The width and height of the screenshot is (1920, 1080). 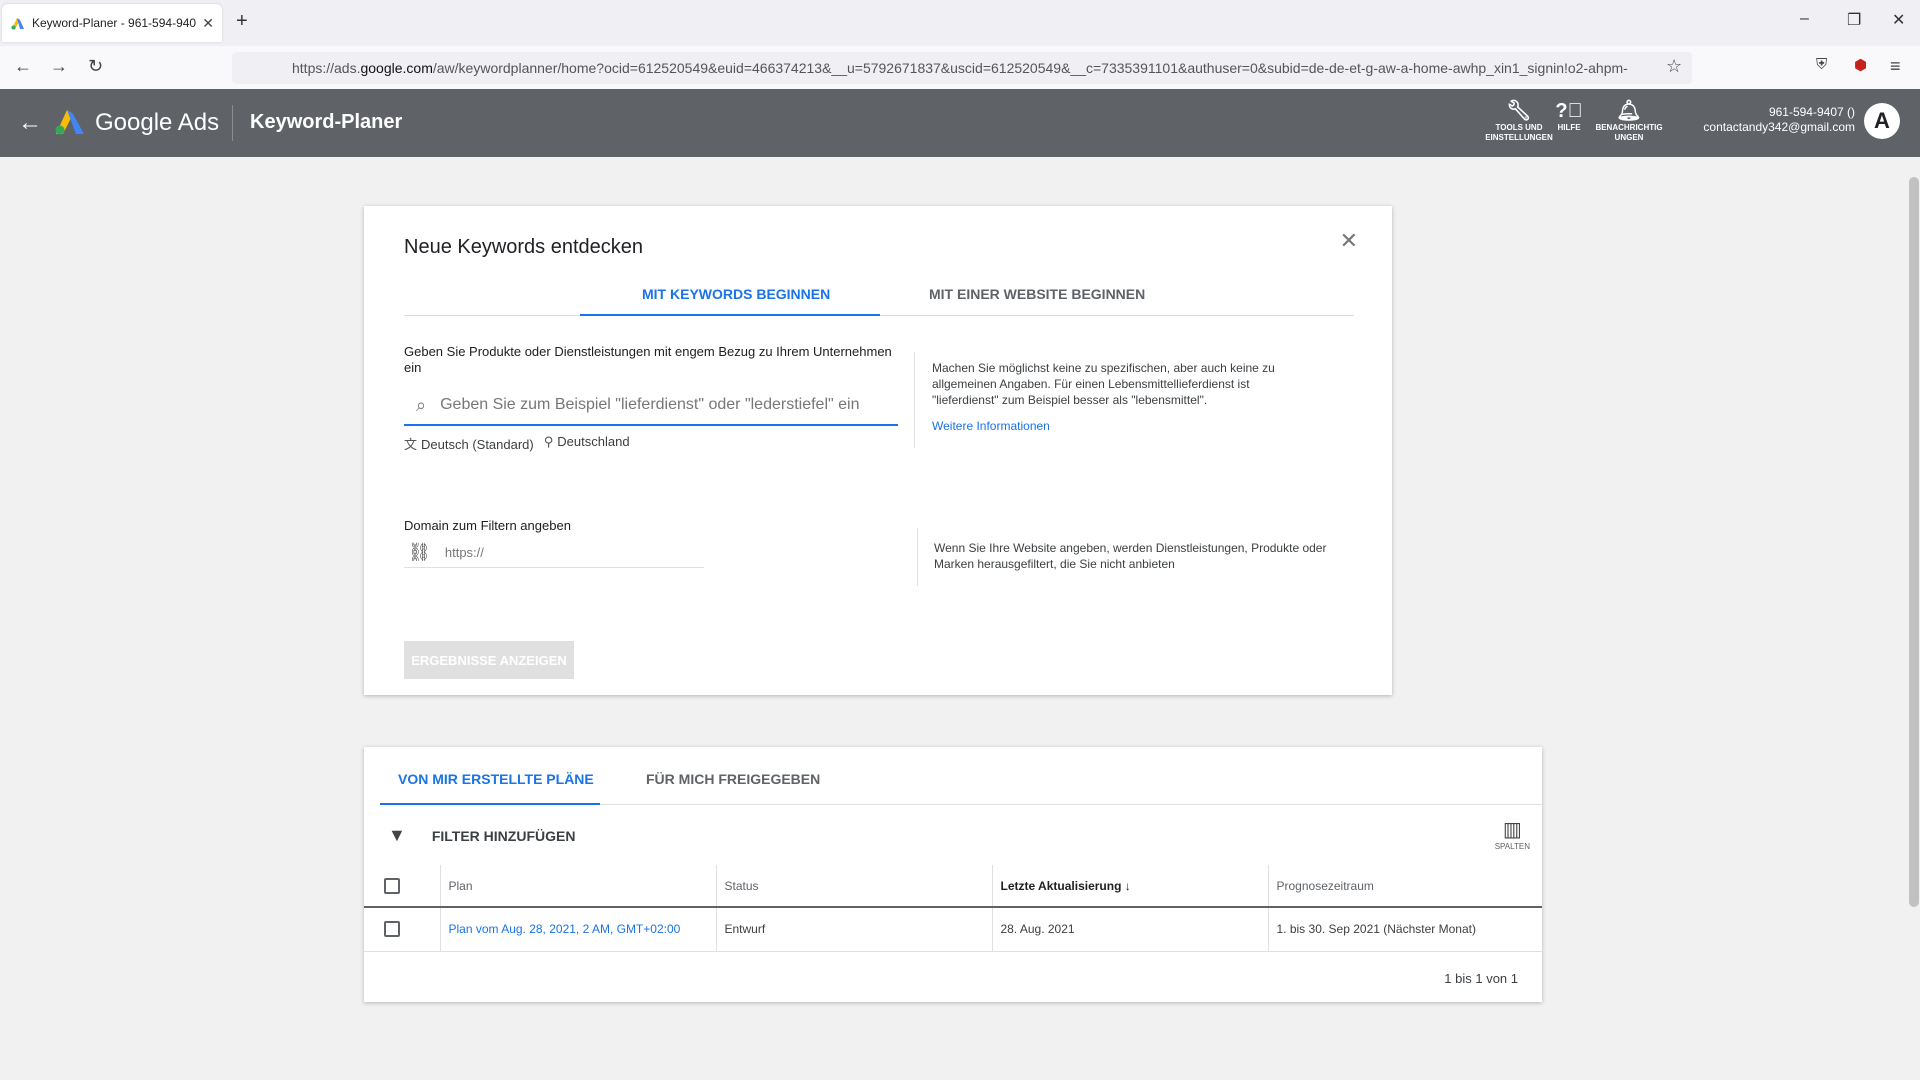 I want to click on google-ads-logo-icon, so click(x=69, y=122).